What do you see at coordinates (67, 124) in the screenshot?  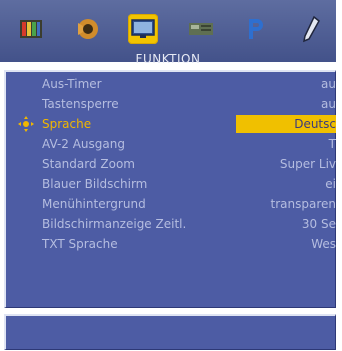 I see `menu-item-label: Sprache` at bounding box center [67, 124].